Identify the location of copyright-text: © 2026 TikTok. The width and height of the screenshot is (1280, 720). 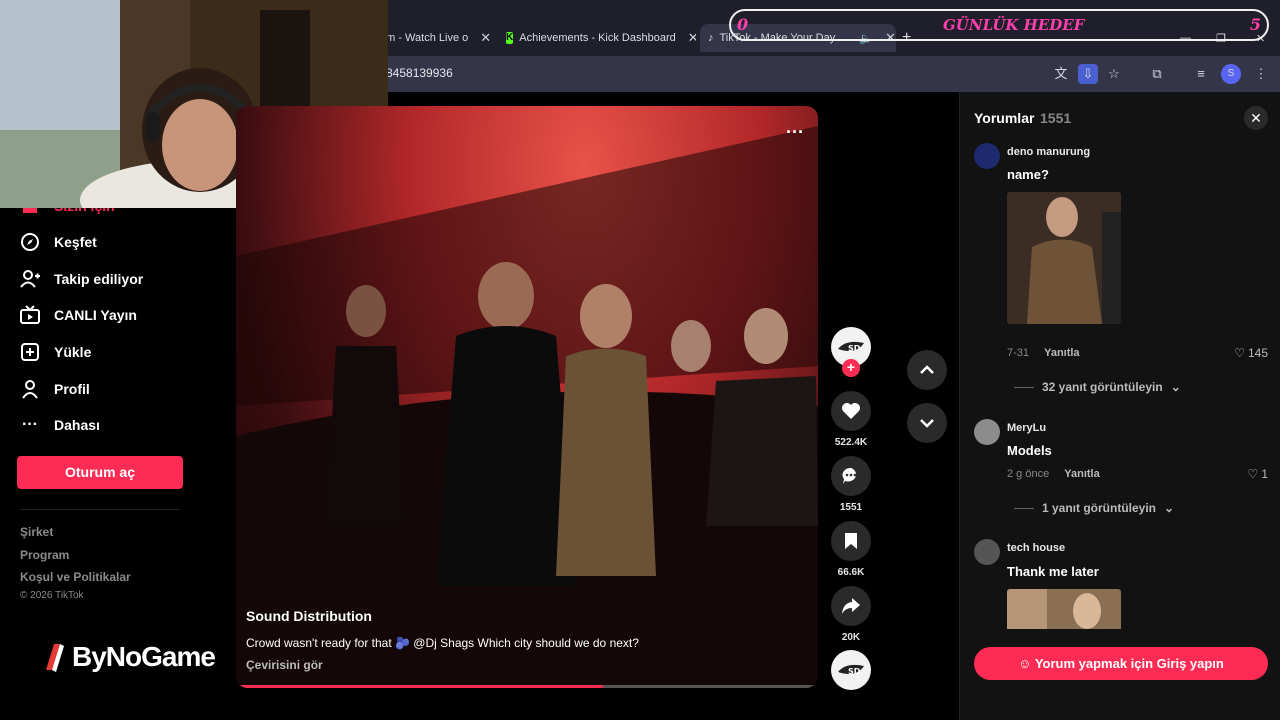
(52, 595).